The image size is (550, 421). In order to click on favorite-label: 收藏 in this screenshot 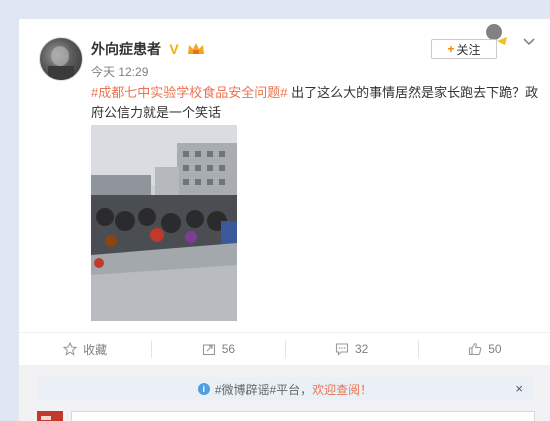, I will do `click(95, 349)`.